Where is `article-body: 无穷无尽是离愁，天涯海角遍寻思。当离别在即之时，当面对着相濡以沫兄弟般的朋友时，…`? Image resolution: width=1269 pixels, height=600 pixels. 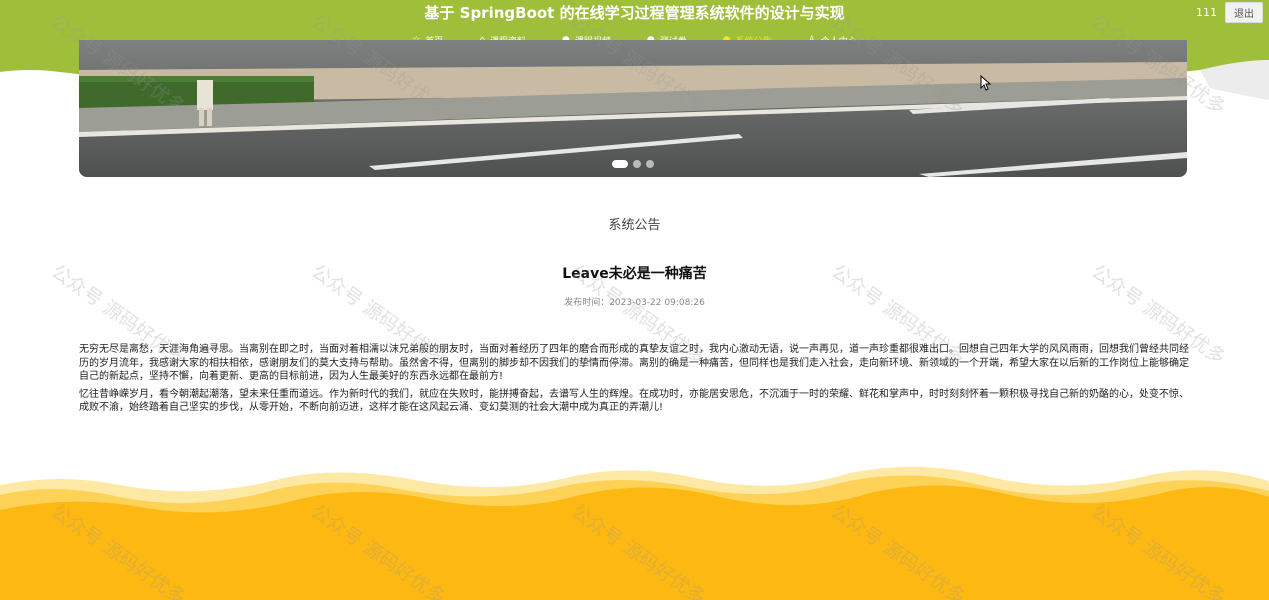 article-body: 无穷无尽是离愁，天涯海角遍寻思。当离别在即之时，当面对着相濡以沫兄弟般的朋友时，… is located at coordinates (634, 381).